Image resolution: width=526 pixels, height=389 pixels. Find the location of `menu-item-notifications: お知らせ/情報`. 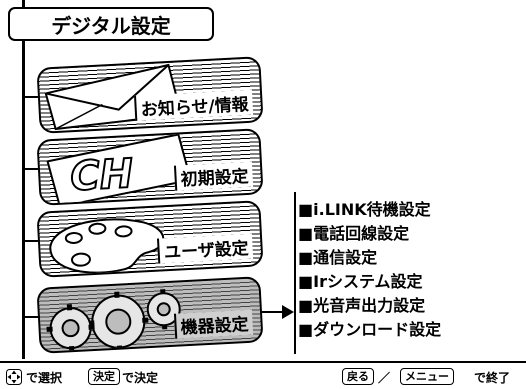

menu-item-notifications: お知らせ/情報 is located at coordinates (150, 95).